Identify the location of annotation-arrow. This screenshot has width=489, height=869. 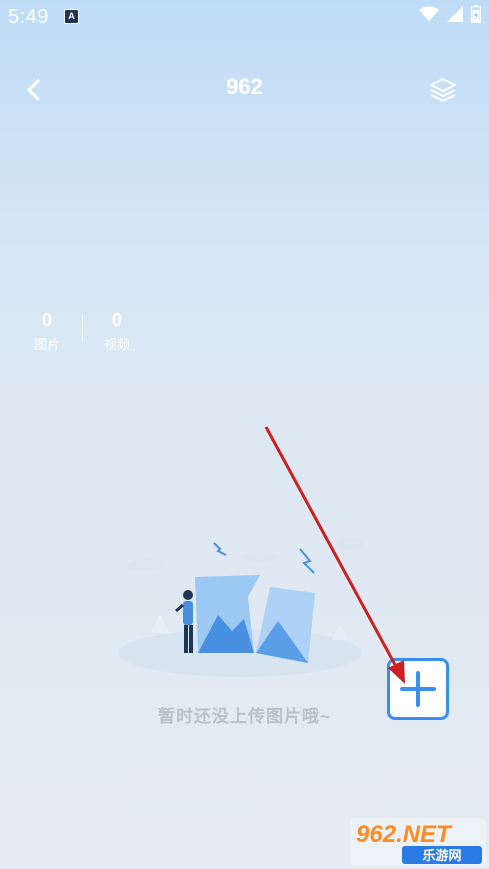
(334, 555).